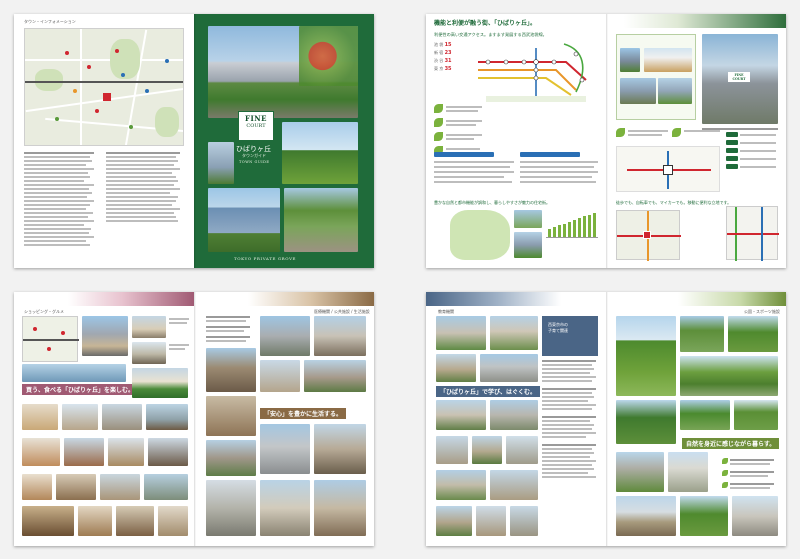 Image resolution: width=800 pixels, height=559 pixels. I want to click on price-table, so click(752, 162).